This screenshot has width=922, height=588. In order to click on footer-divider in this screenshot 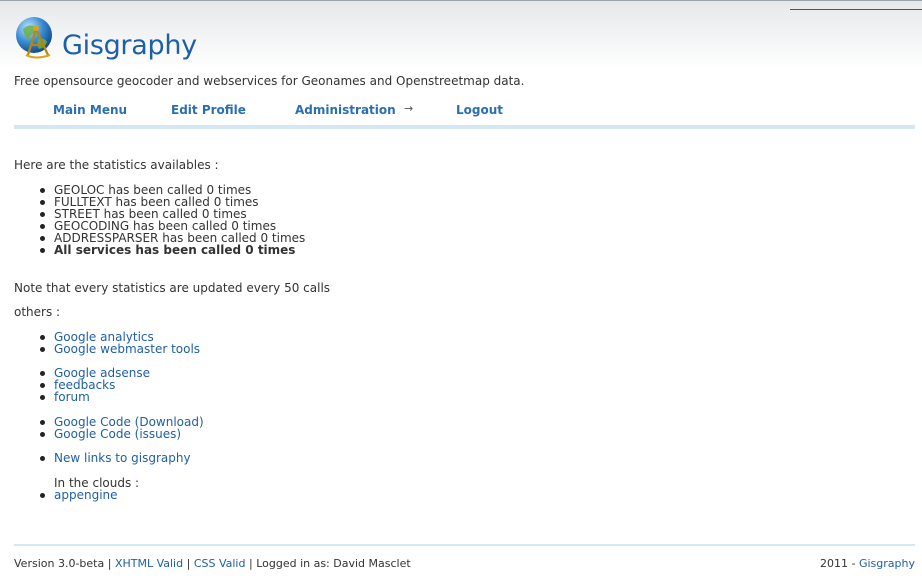, I will do `click(464, 545)`.